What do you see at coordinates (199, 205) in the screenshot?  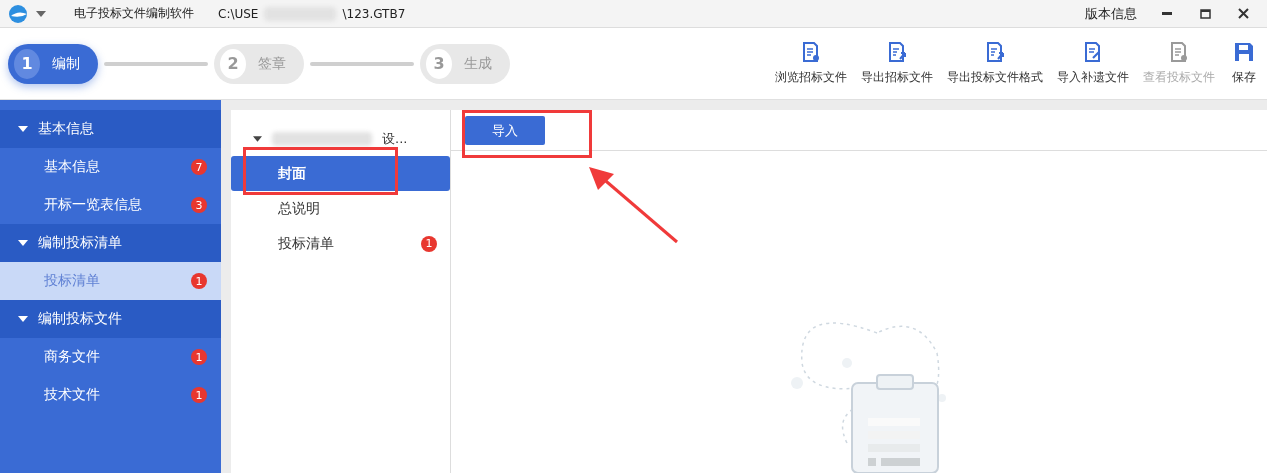 I see `count-badge: 3` at bounding box center [199, 205].